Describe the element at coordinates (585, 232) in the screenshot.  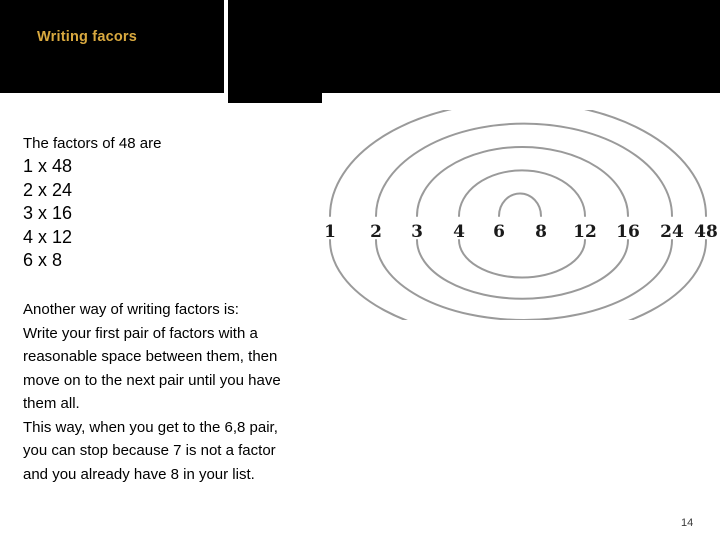
I see `rainbow-number: 12` at that location.